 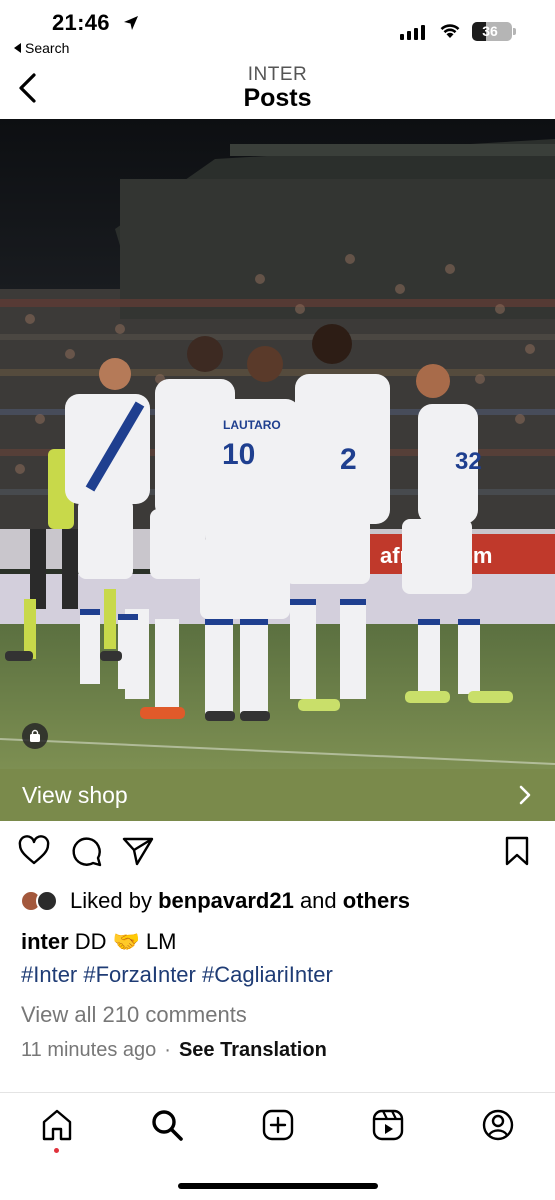 I want to click on paper-plane-icon, so click(x=138, y=851).